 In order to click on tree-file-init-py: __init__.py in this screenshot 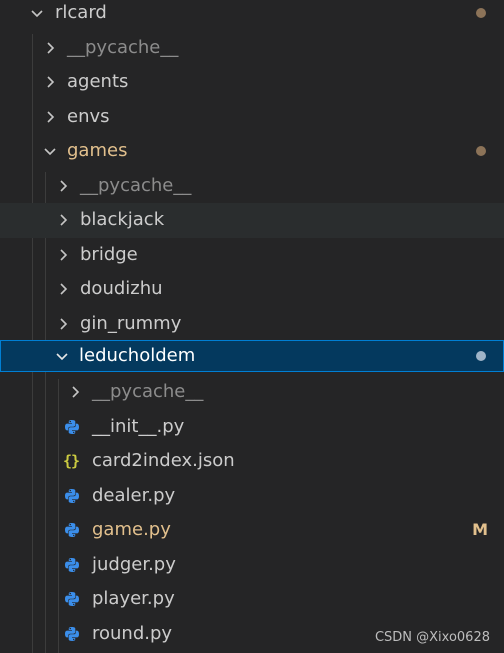, I will do `click(252, 427)`.